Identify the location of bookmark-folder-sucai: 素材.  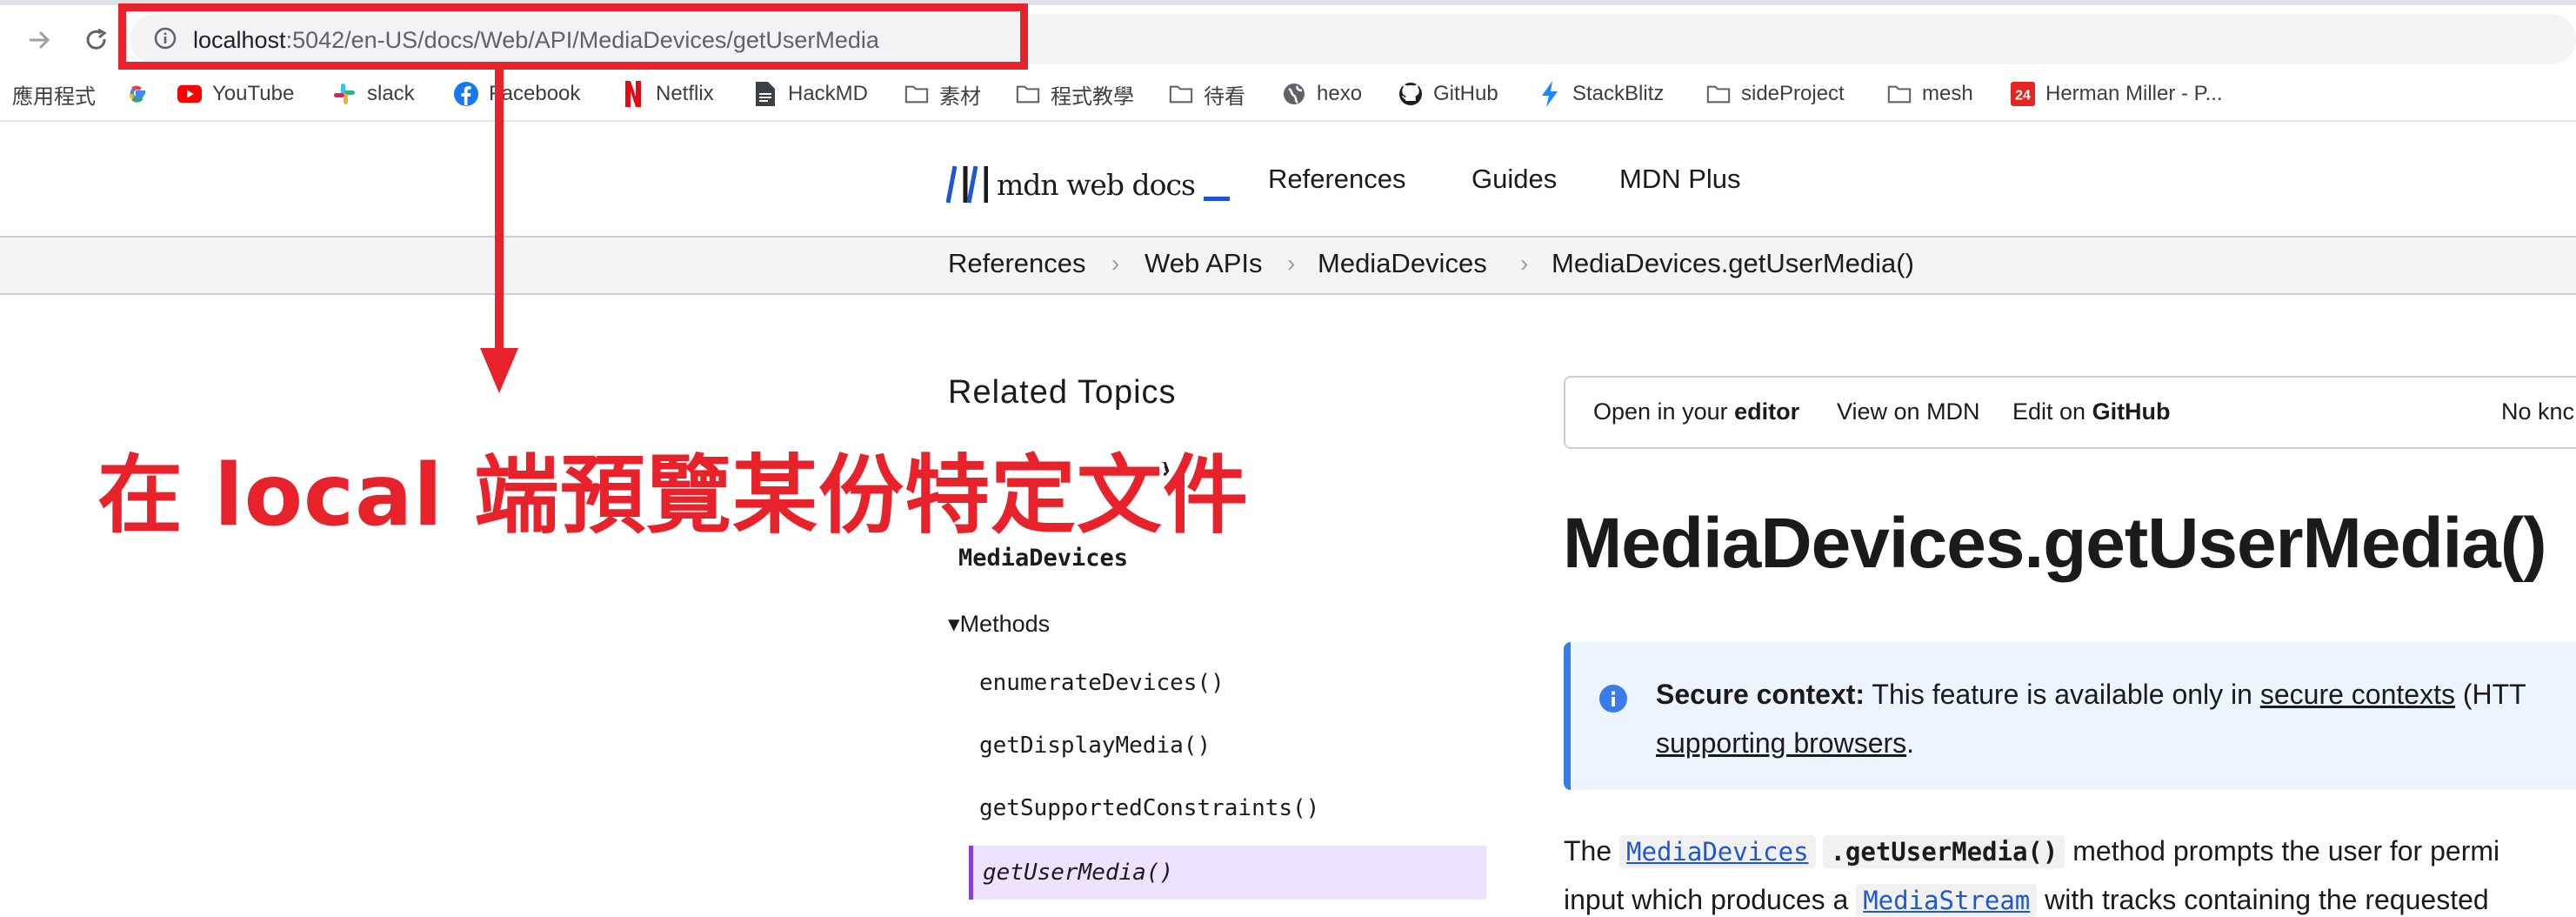
(942, 94).